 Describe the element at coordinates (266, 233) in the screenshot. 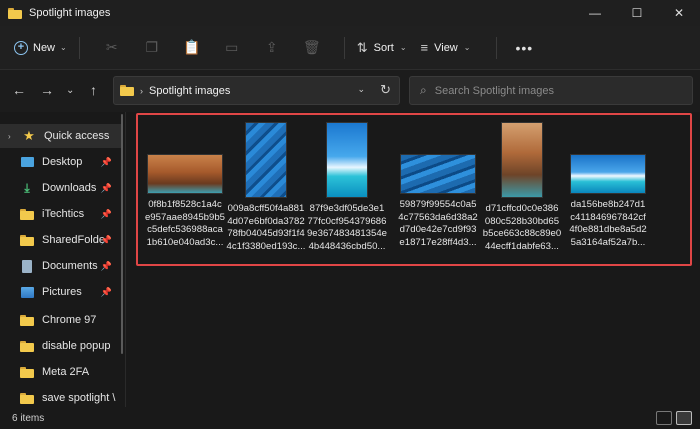

I see `file-name-line: 78fb04045d93f1f4` at that location.